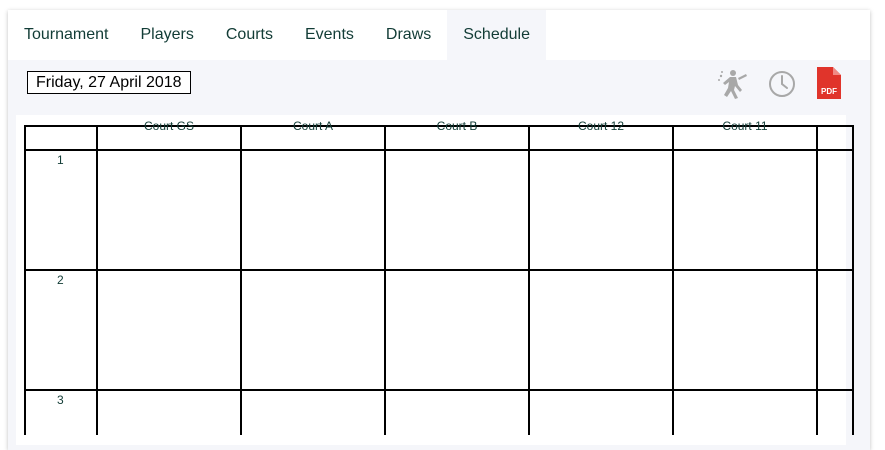 The image size is (885, 450). Describe the element at coordinates (249, 35) in the screenshot. I see `tab-courts: Courts` at that location.